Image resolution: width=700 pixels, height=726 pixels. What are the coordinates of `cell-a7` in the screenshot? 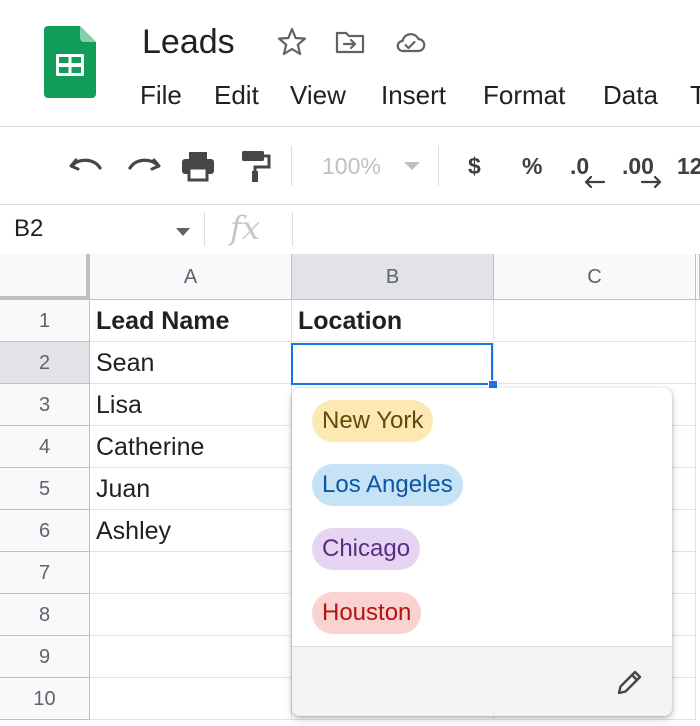 It's located at (191, 573).